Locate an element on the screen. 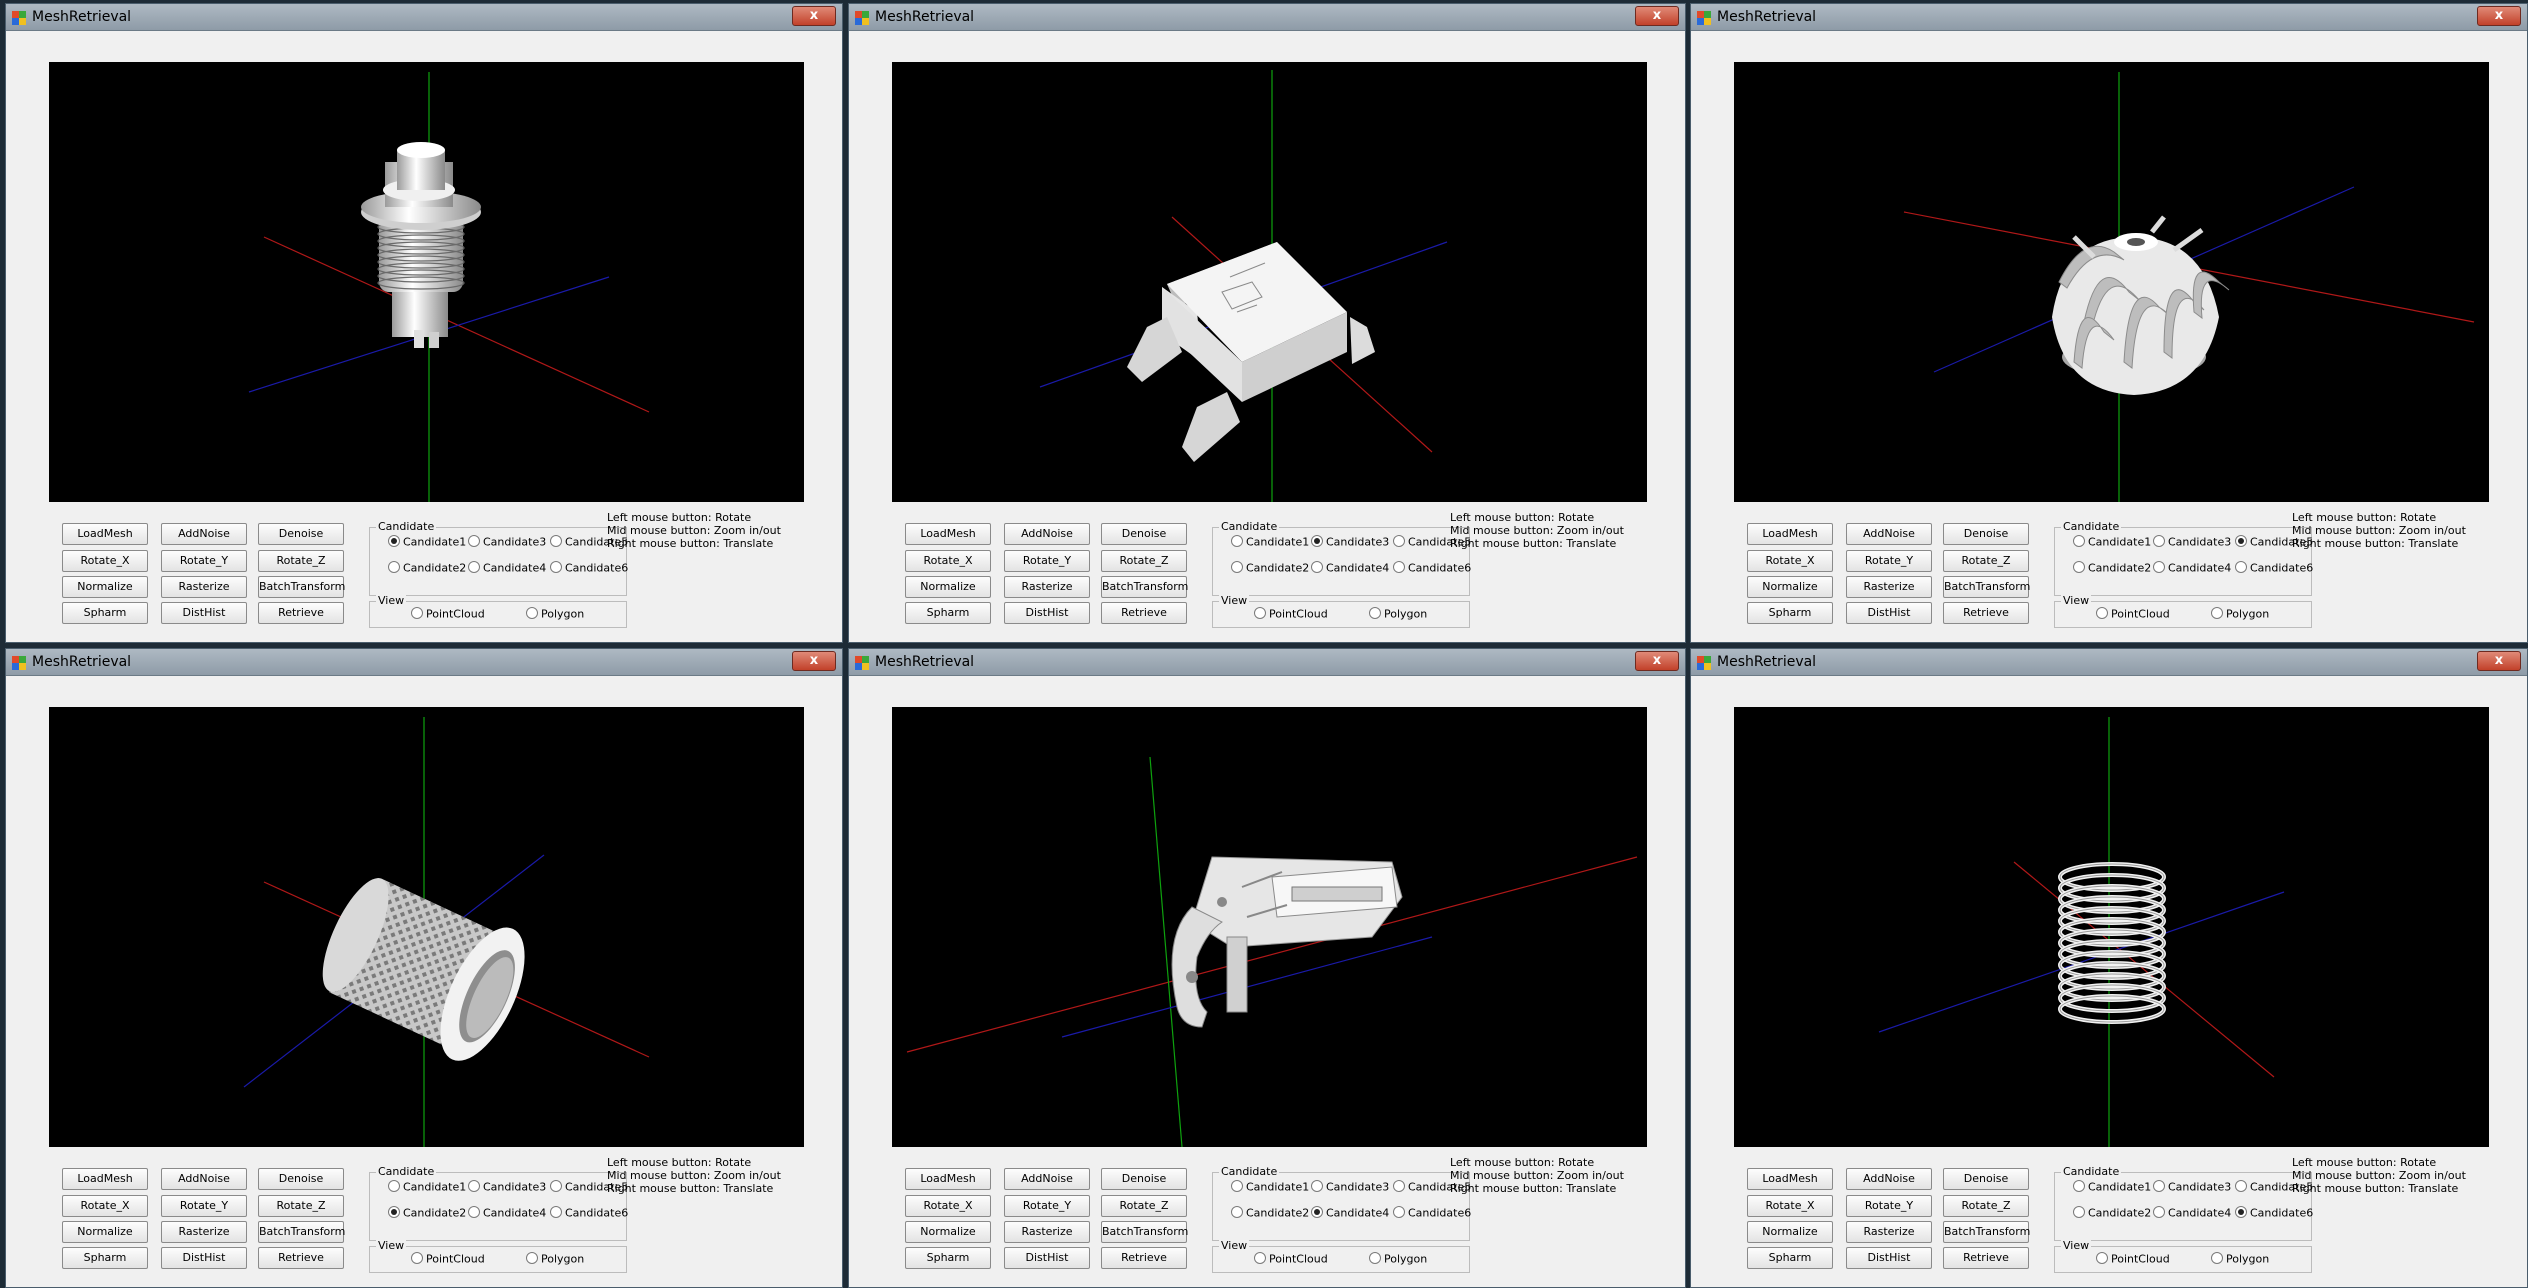  dist-hist-button: DistHist is located at coordinates (1047, 1258).